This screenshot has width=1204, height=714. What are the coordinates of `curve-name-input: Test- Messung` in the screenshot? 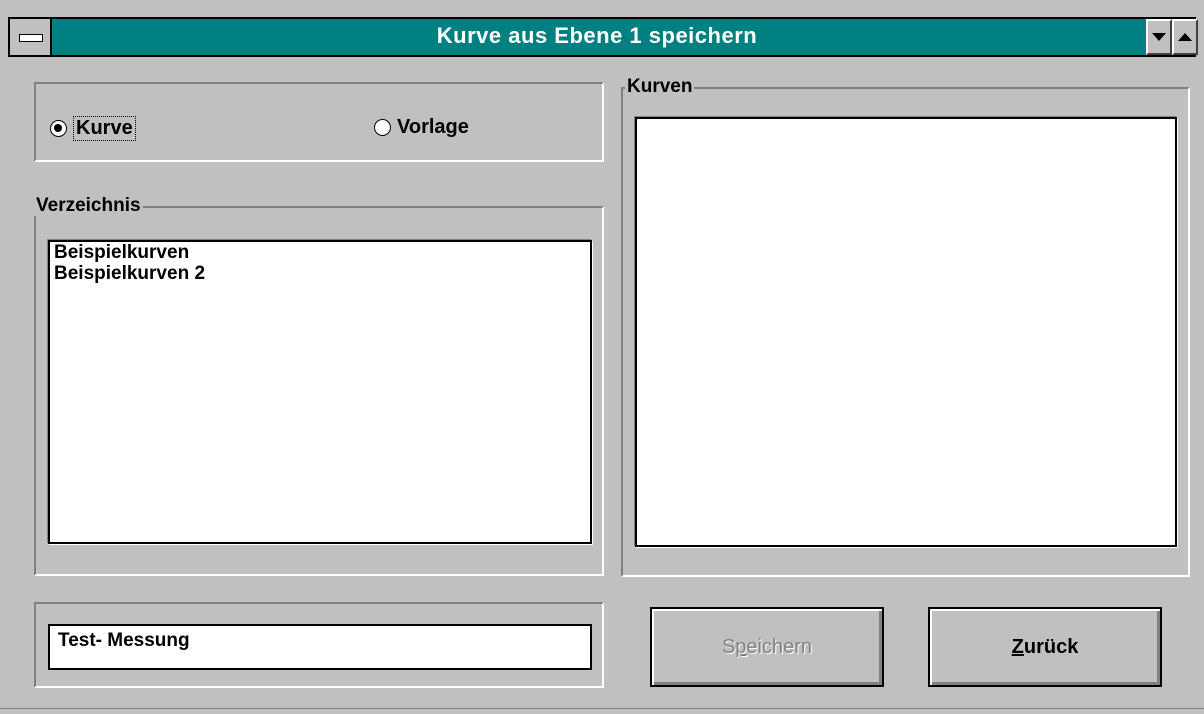 It's located at (320, 647).